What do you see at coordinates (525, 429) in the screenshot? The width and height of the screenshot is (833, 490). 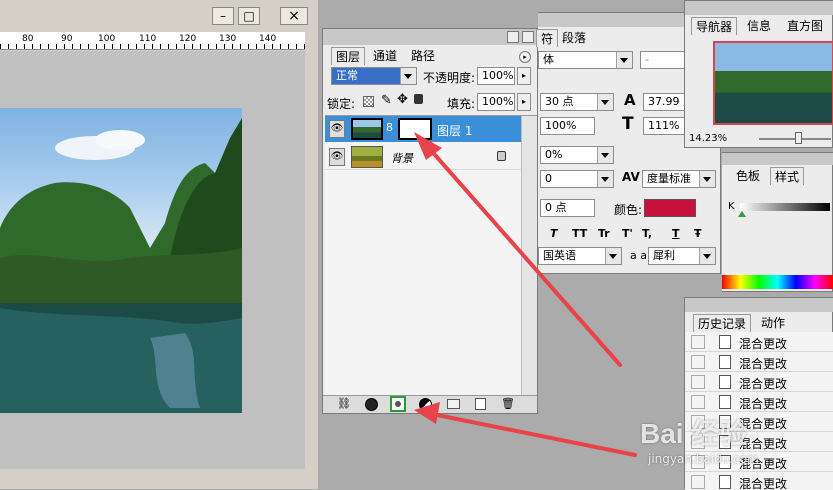 I see `arrow-to-mask-button` at bounding box center [525, 429].